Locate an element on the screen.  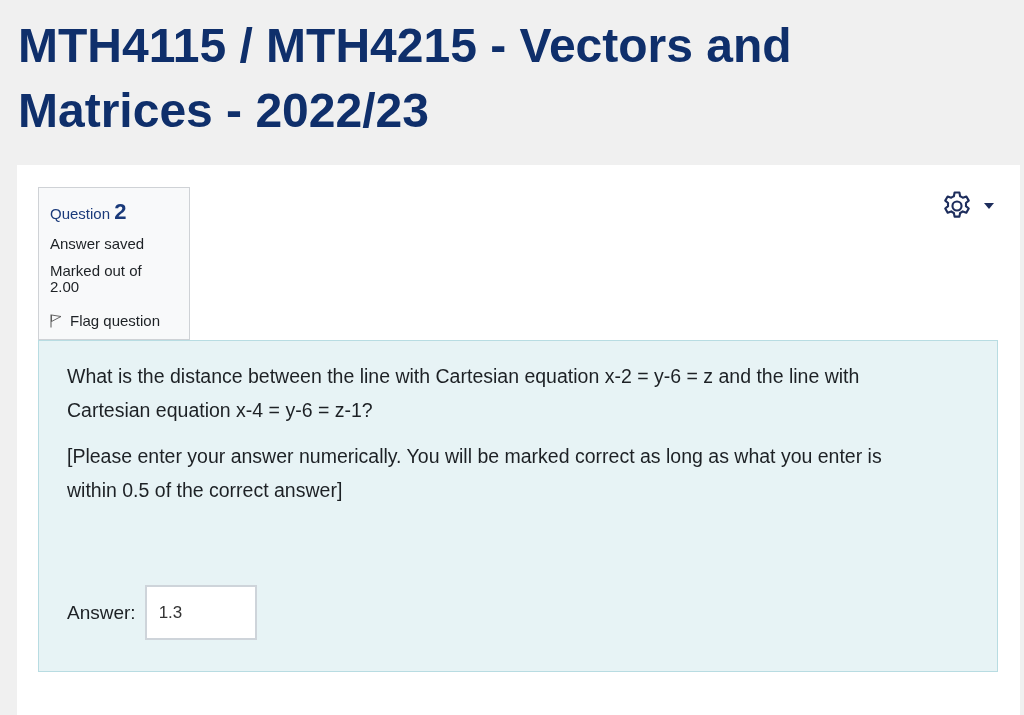
answer-label: Answer: is located at coordinates (101, 612).